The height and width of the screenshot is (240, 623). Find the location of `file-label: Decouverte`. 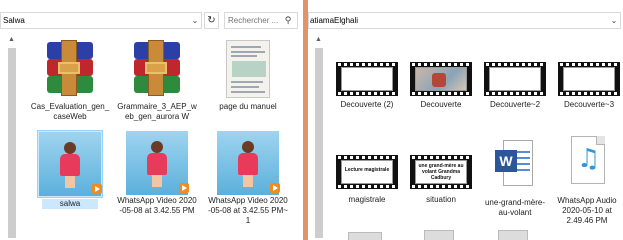

file-label: Decouverte is located at coordinates (441, 104).